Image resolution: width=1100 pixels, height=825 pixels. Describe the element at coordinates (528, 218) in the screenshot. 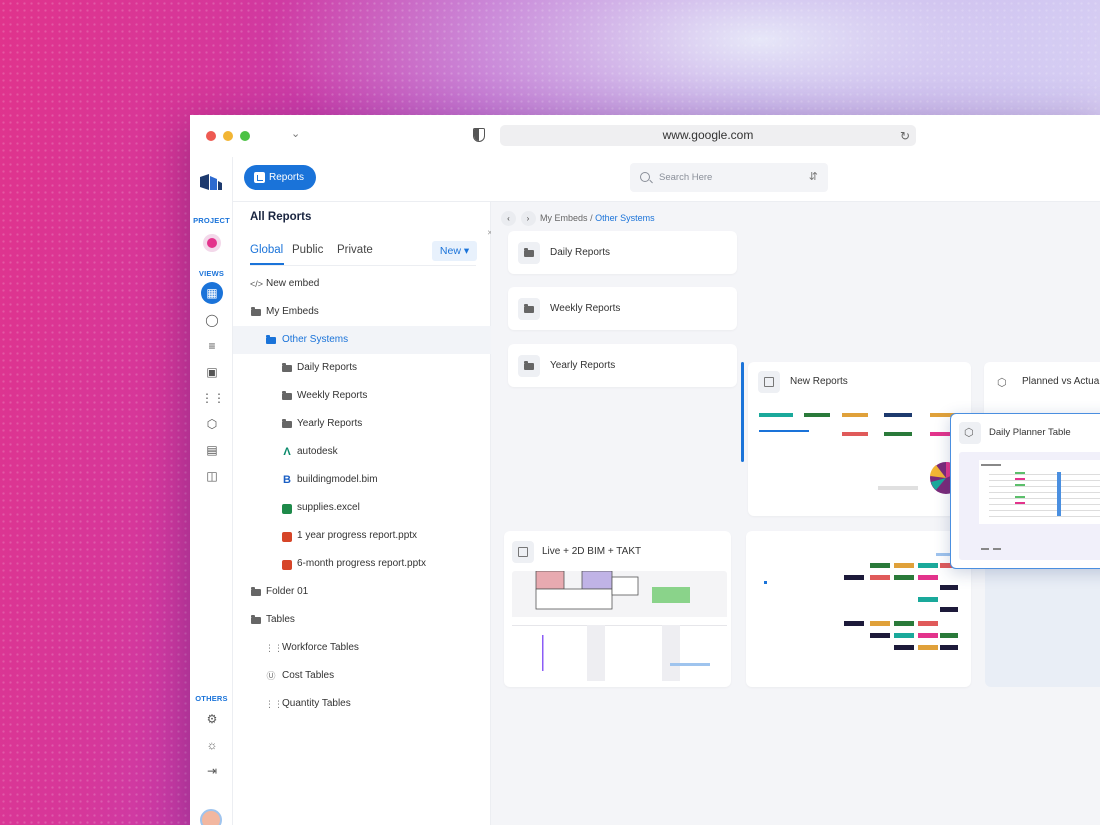

I see `forward-arrow-icon: ›` at that location.